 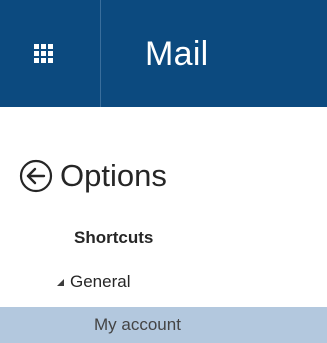 What do you see at coordinates (137, 324) in the screenshot?
I see `nav-item-my-account-label: My account` at bounding box center [137, 324].